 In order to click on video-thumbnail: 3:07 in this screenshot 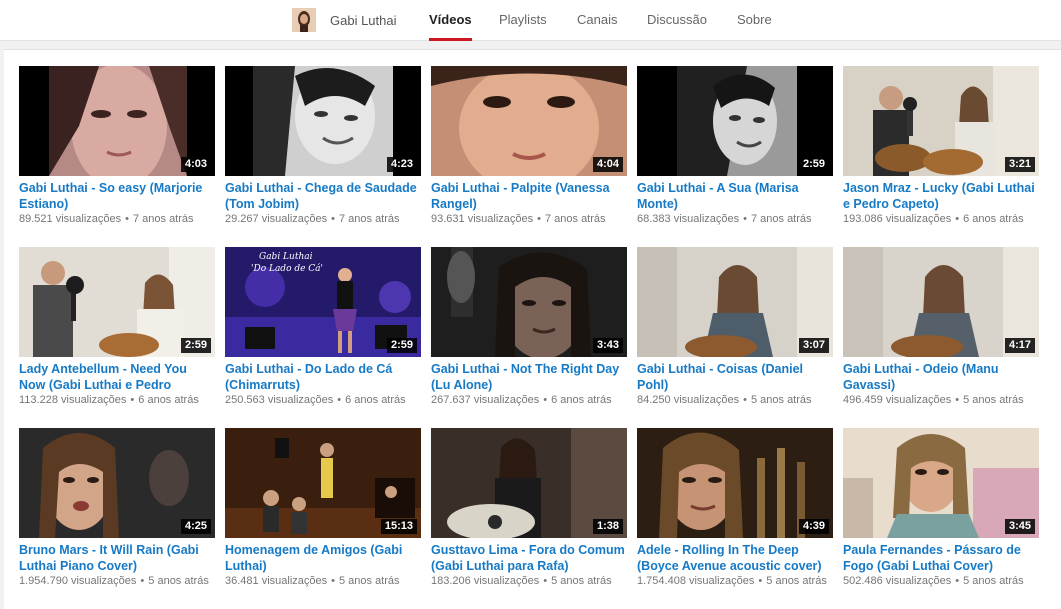, I will do `click(735, 302)`.